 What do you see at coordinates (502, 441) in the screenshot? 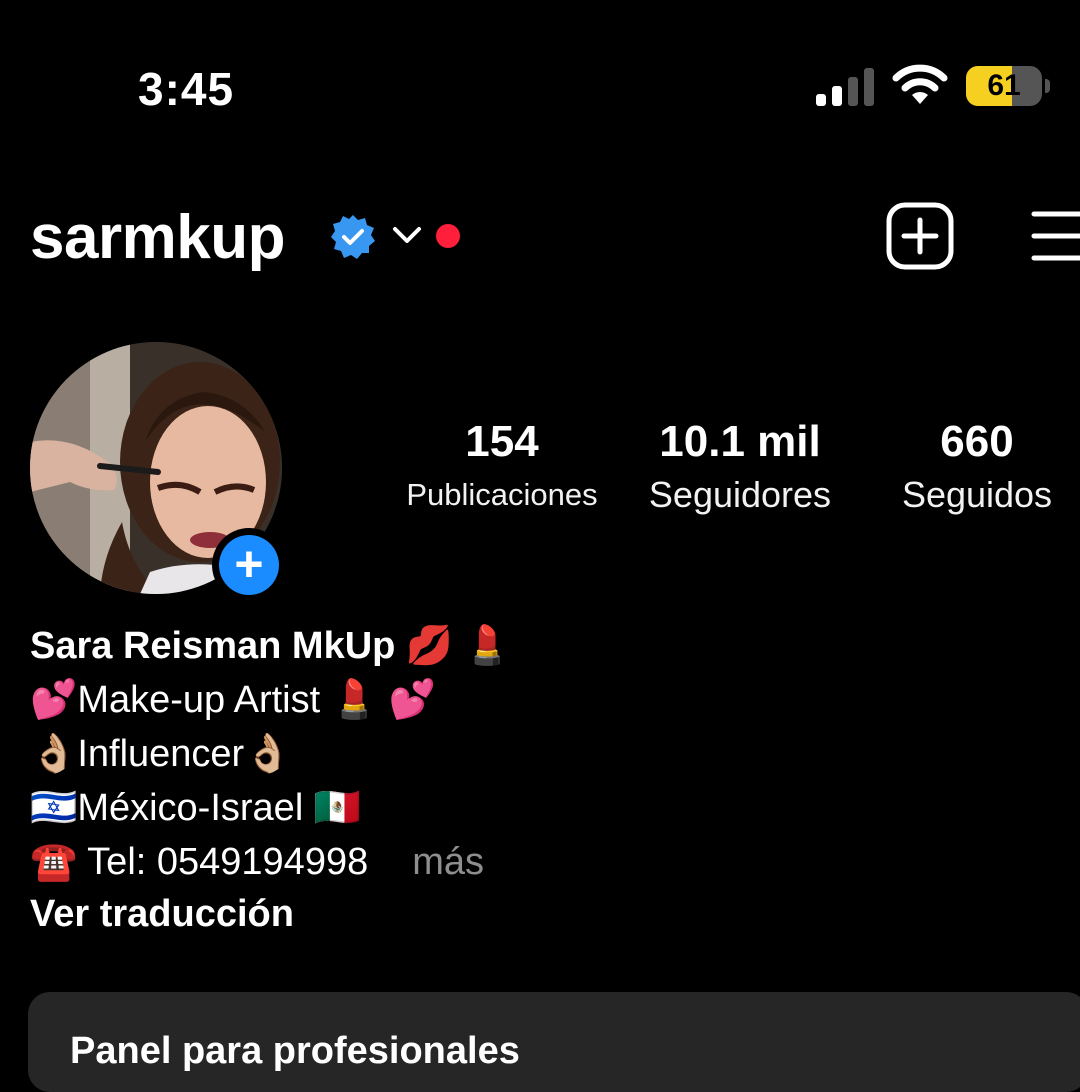
I see `stat-posts-value: 154` at bounding box center [502, 441].